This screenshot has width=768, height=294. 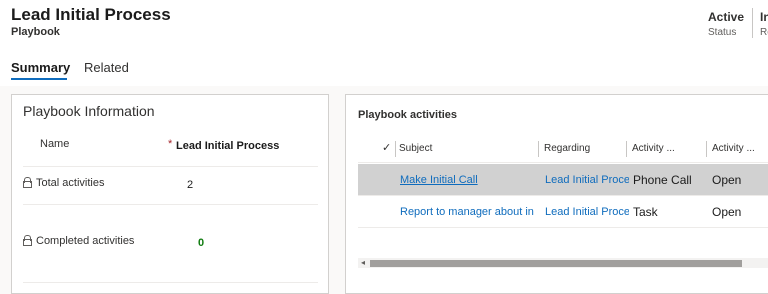 I want to click on horizontal-scrollbar: ◂, so click(x=563, y=263).